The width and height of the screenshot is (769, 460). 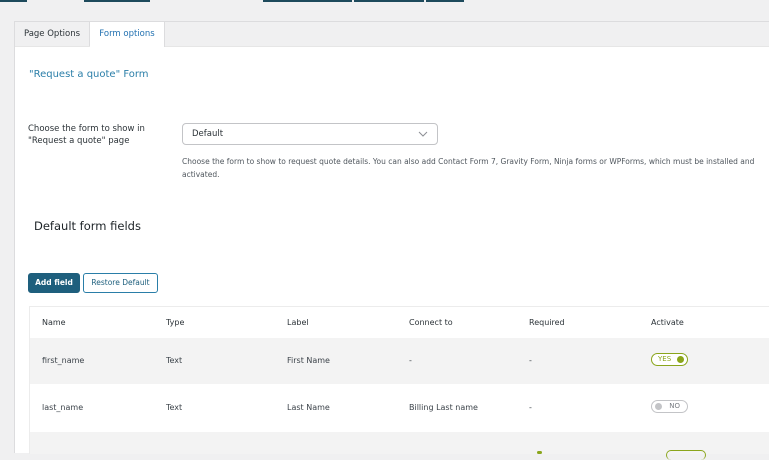 I want to click on chevron-down-icon, so click(x=423, y=134).